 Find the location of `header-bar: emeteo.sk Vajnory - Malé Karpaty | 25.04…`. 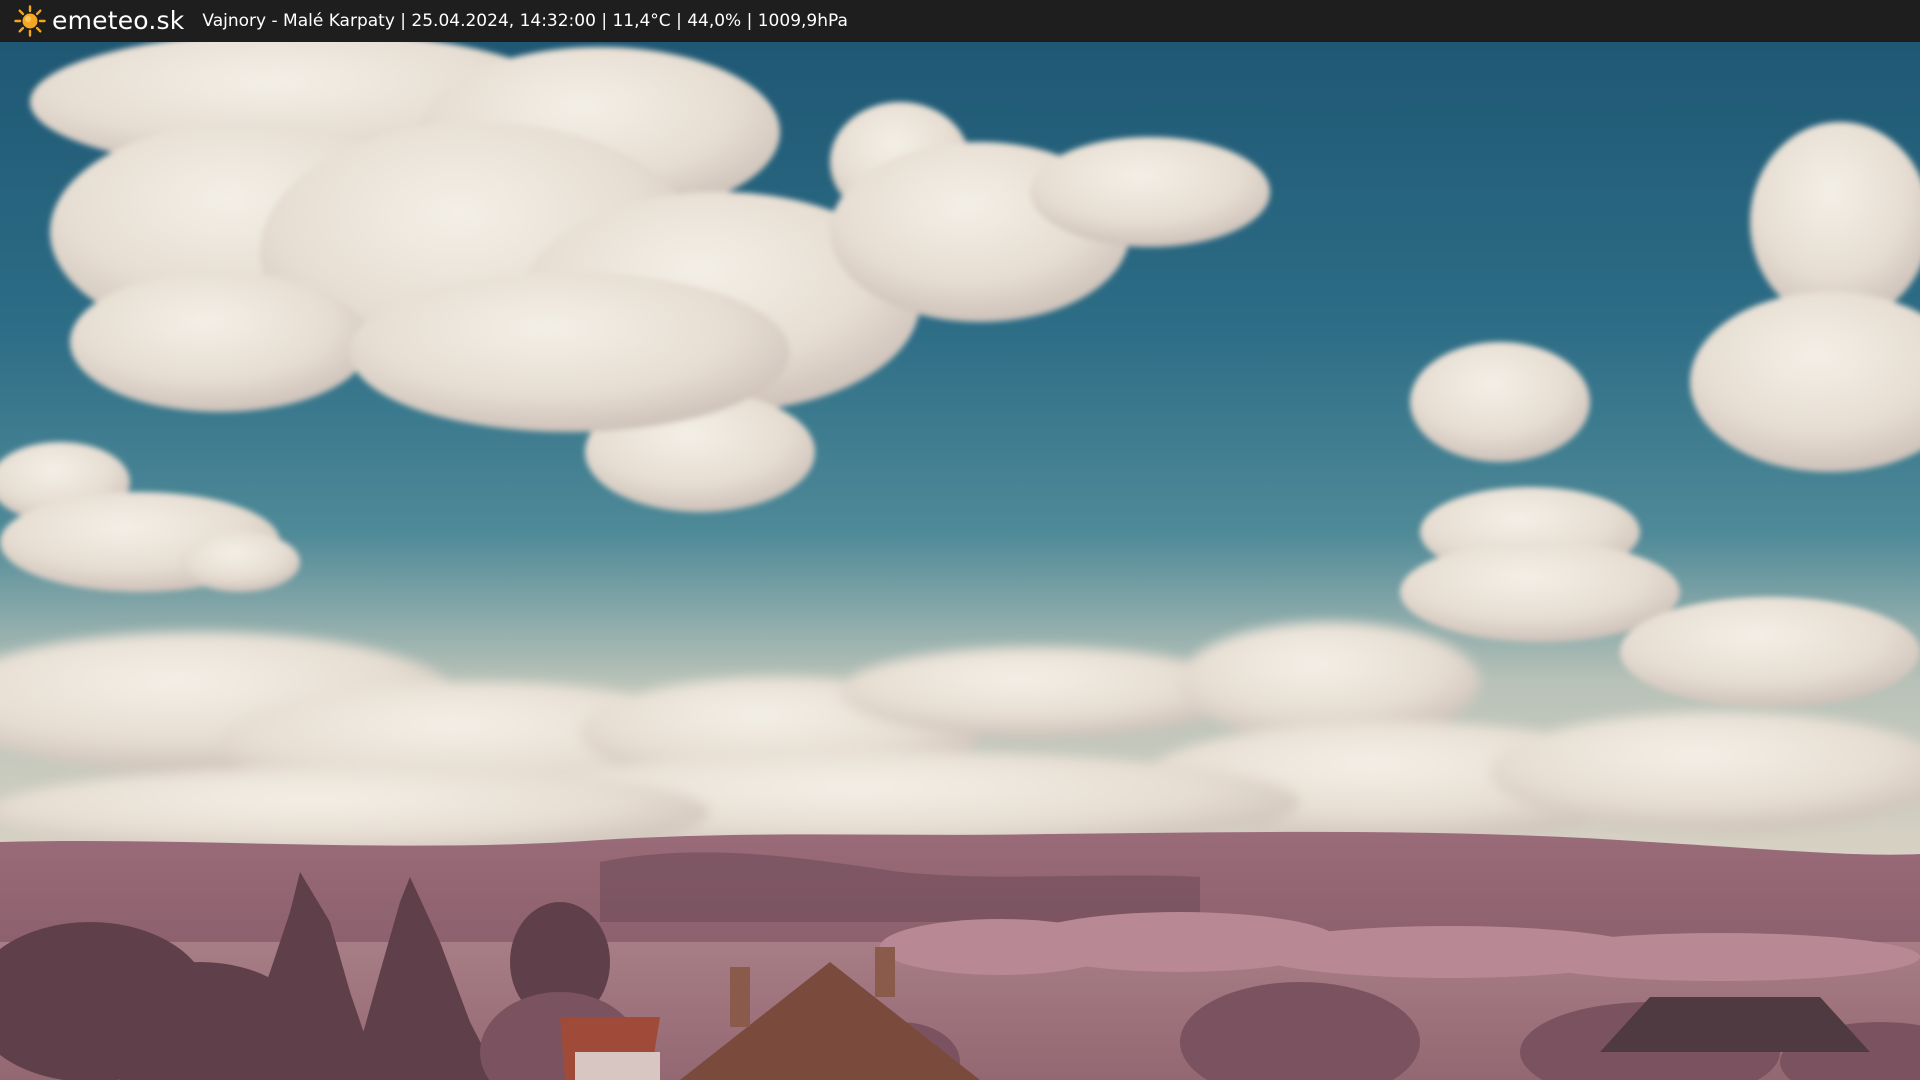

header-bar: emeteo.sk Vajnory - Malé Karpaty | 25.04… is located at coordinates (960, 21).